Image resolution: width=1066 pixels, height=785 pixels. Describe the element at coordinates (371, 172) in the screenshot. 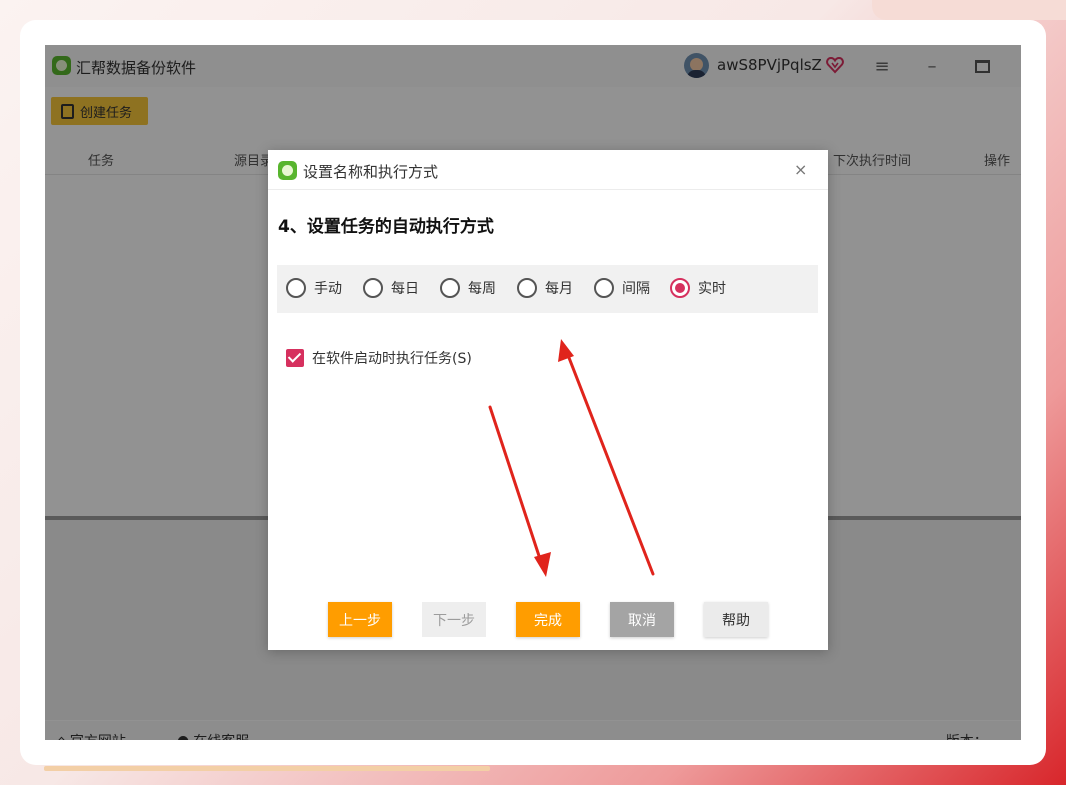

I see `dialog-title: 设置名称和执行方式` at that location.